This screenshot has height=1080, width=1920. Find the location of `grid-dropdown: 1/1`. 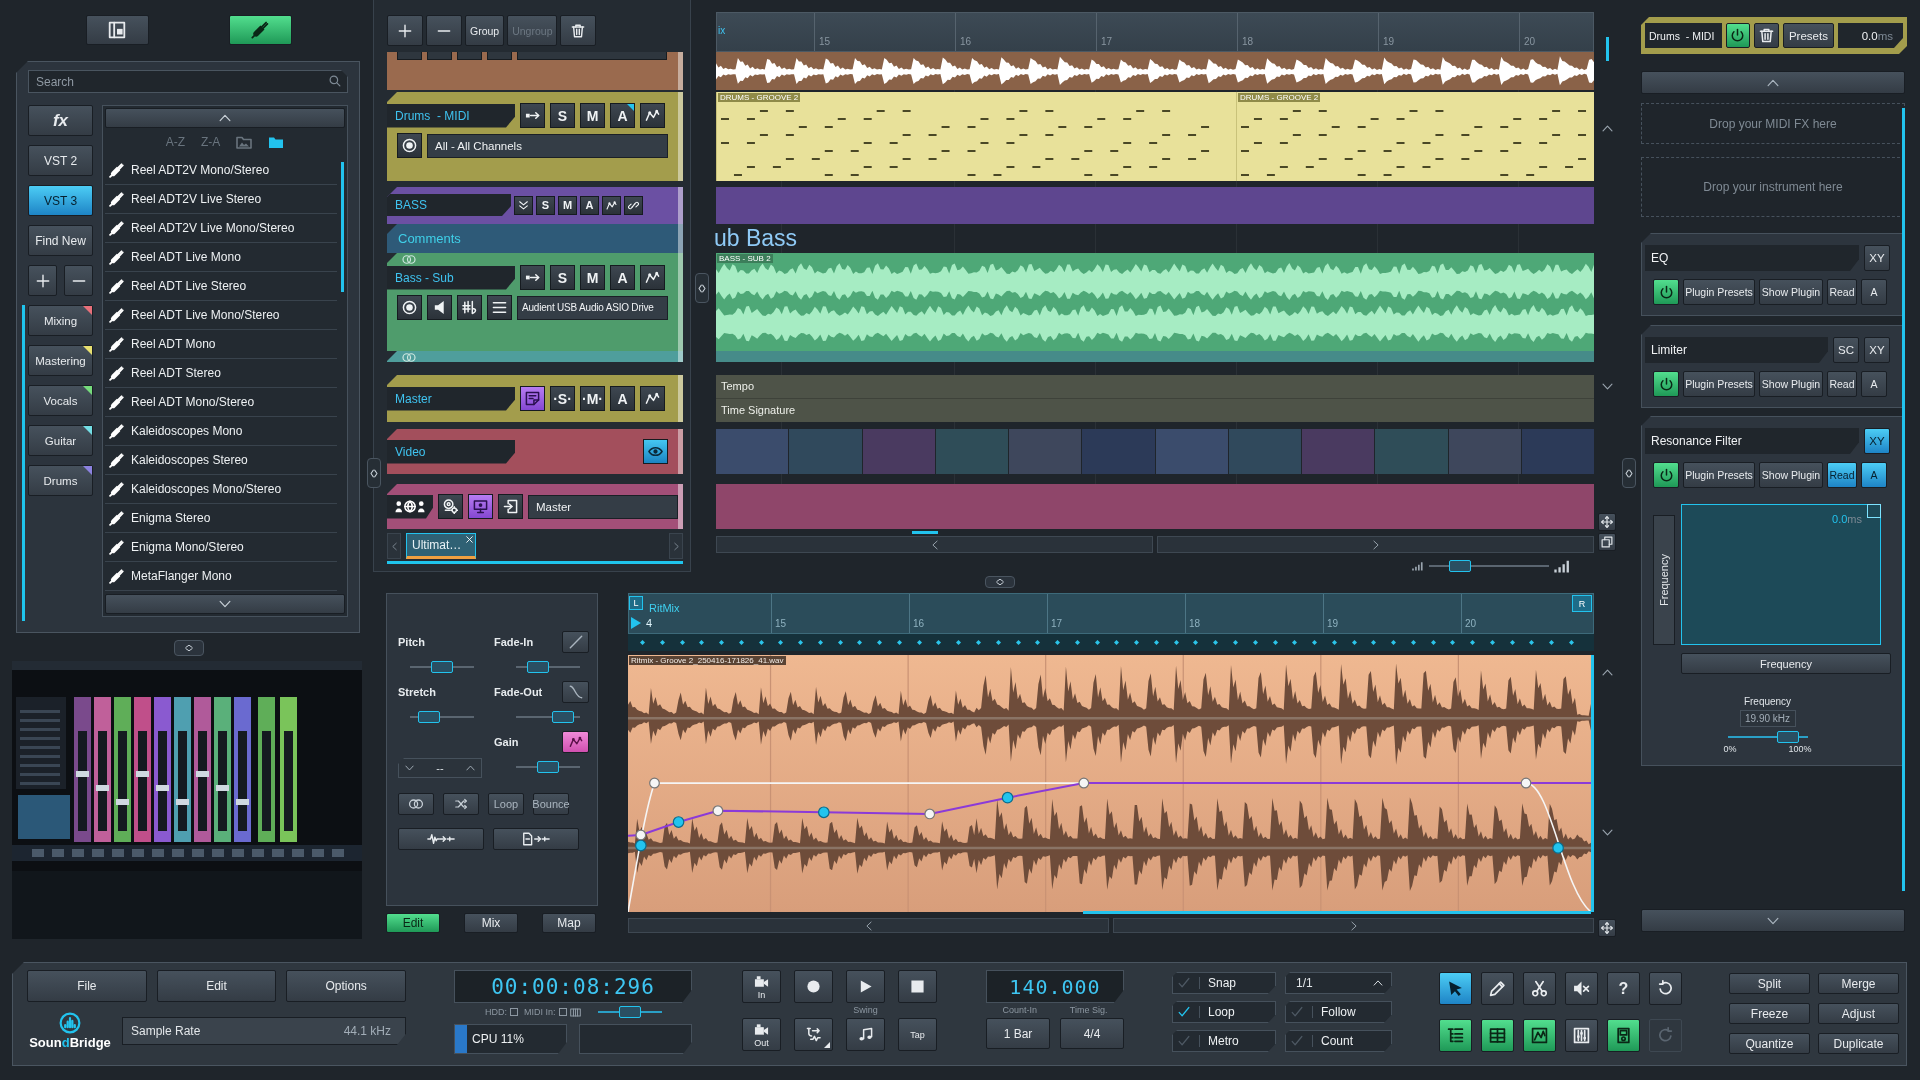

grid-dropdown: 1/1 is located at coordinates (1338, 983).